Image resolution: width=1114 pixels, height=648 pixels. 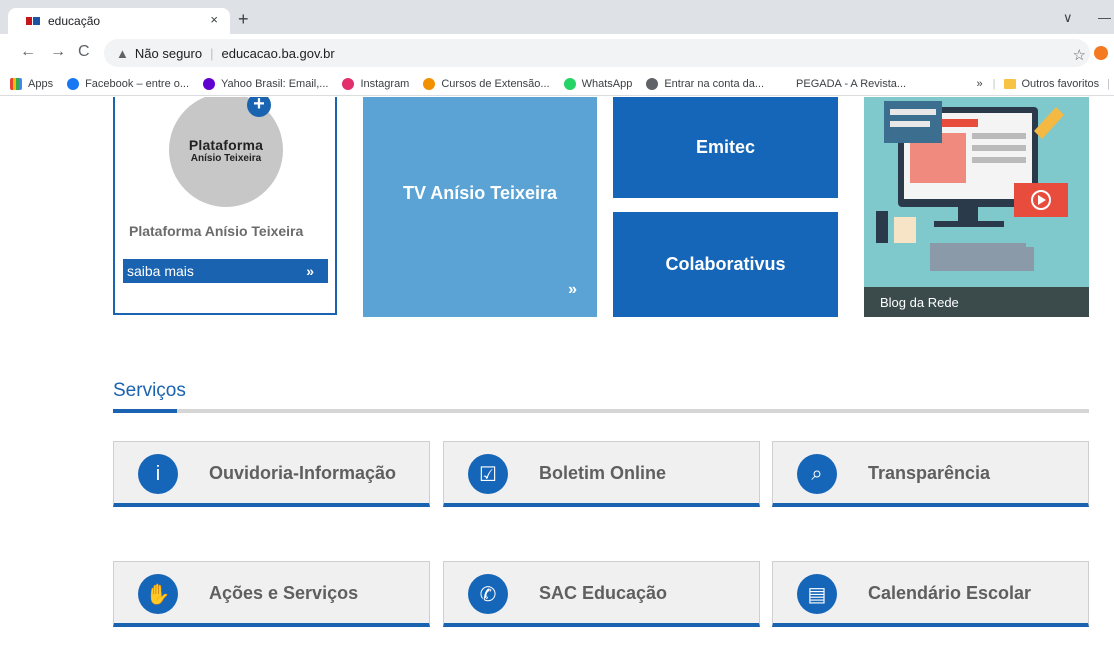 What do you see at coordinates (303, 472) in the screenshot?
I see `servico-label: Ouvidoria-Informação` at bounding box center [303, 472].